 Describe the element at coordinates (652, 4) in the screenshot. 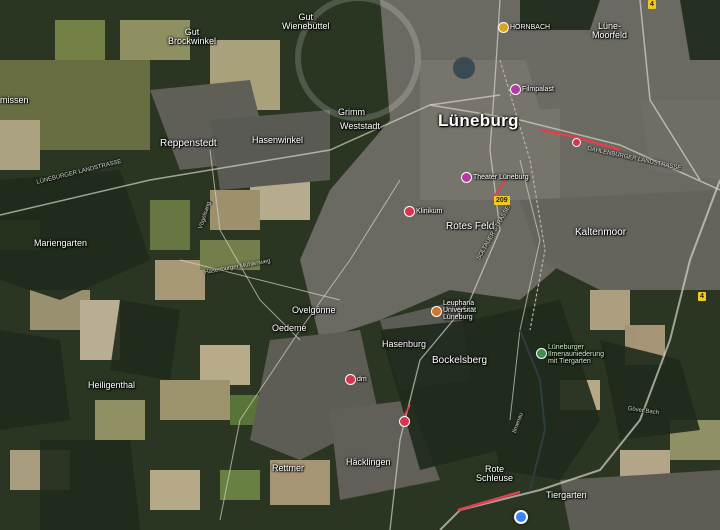

I see `road-shield-4-top: 4` at that location.